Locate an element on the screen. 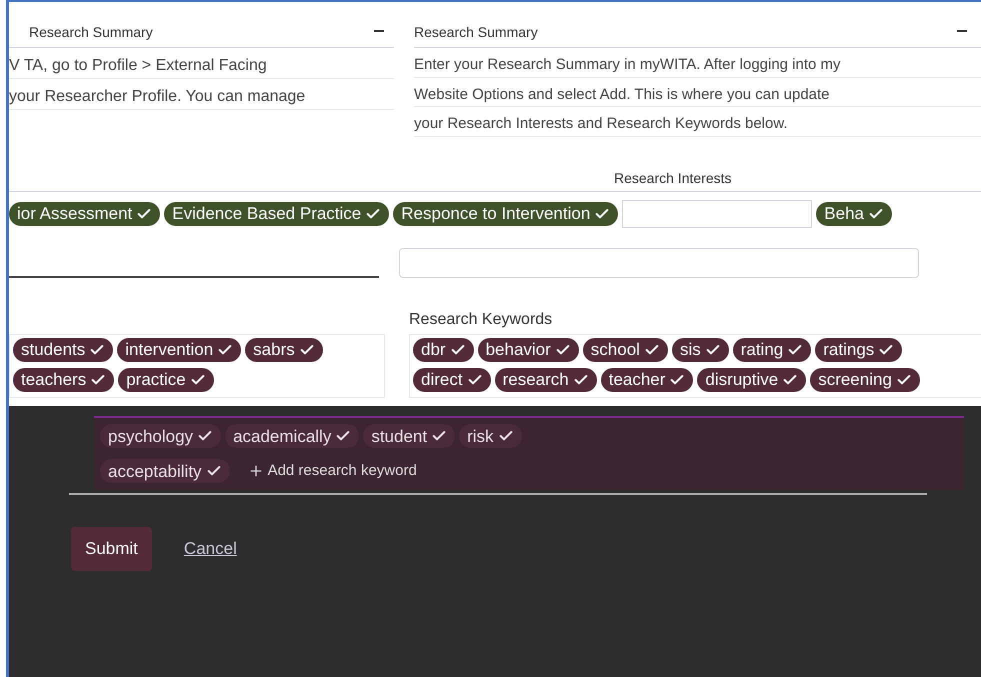  keyword-chip: psychology is located at coordinates (161, 436).